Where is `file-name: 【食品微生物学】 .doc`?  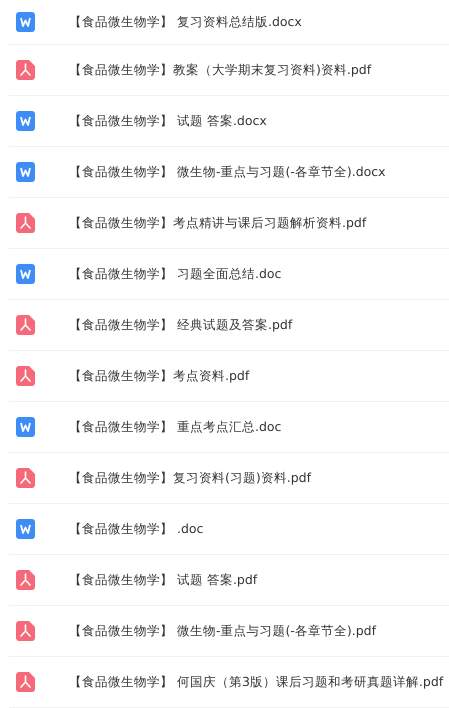
file-name: 【食品微生物学】 .doc is located at coordinates (136, 529).